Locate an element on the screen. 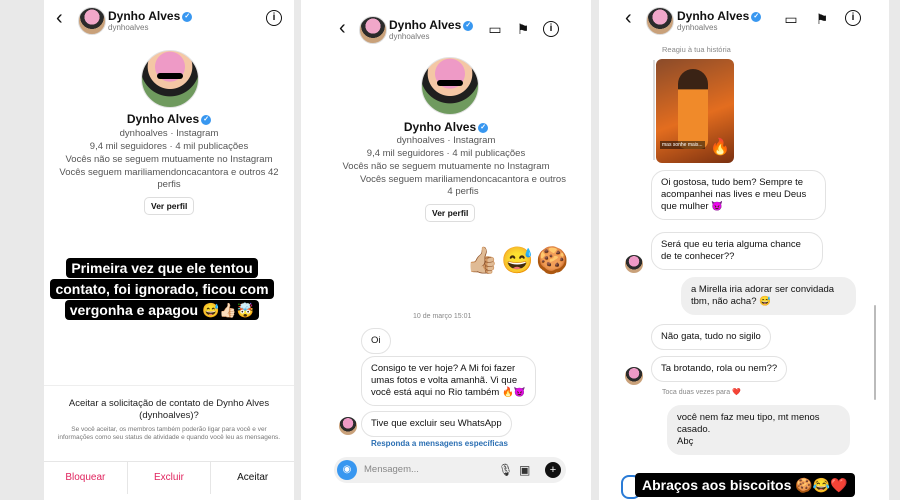  message-timestamp: 10 de março 15:01 is located at coordinates (442, 316).